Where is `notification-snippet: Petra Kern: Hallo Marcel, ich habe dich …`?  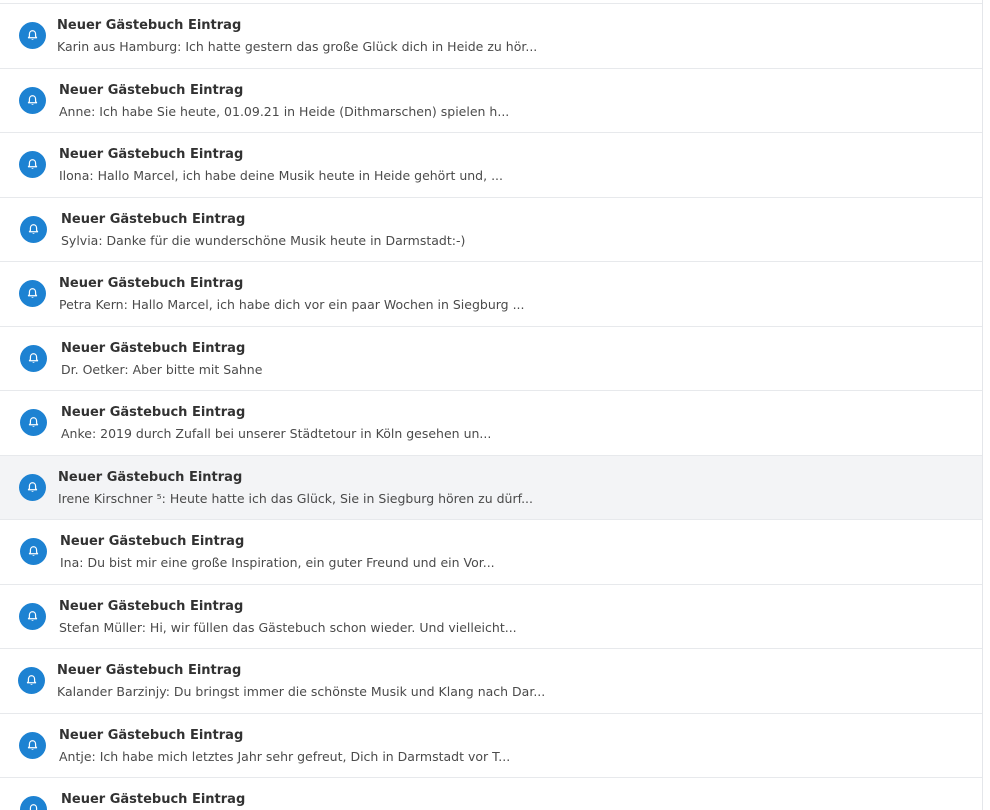
notification-snippet: Petra Kern: Hallo Marcel, ich habe dich … is located at coordinates (292, 304).